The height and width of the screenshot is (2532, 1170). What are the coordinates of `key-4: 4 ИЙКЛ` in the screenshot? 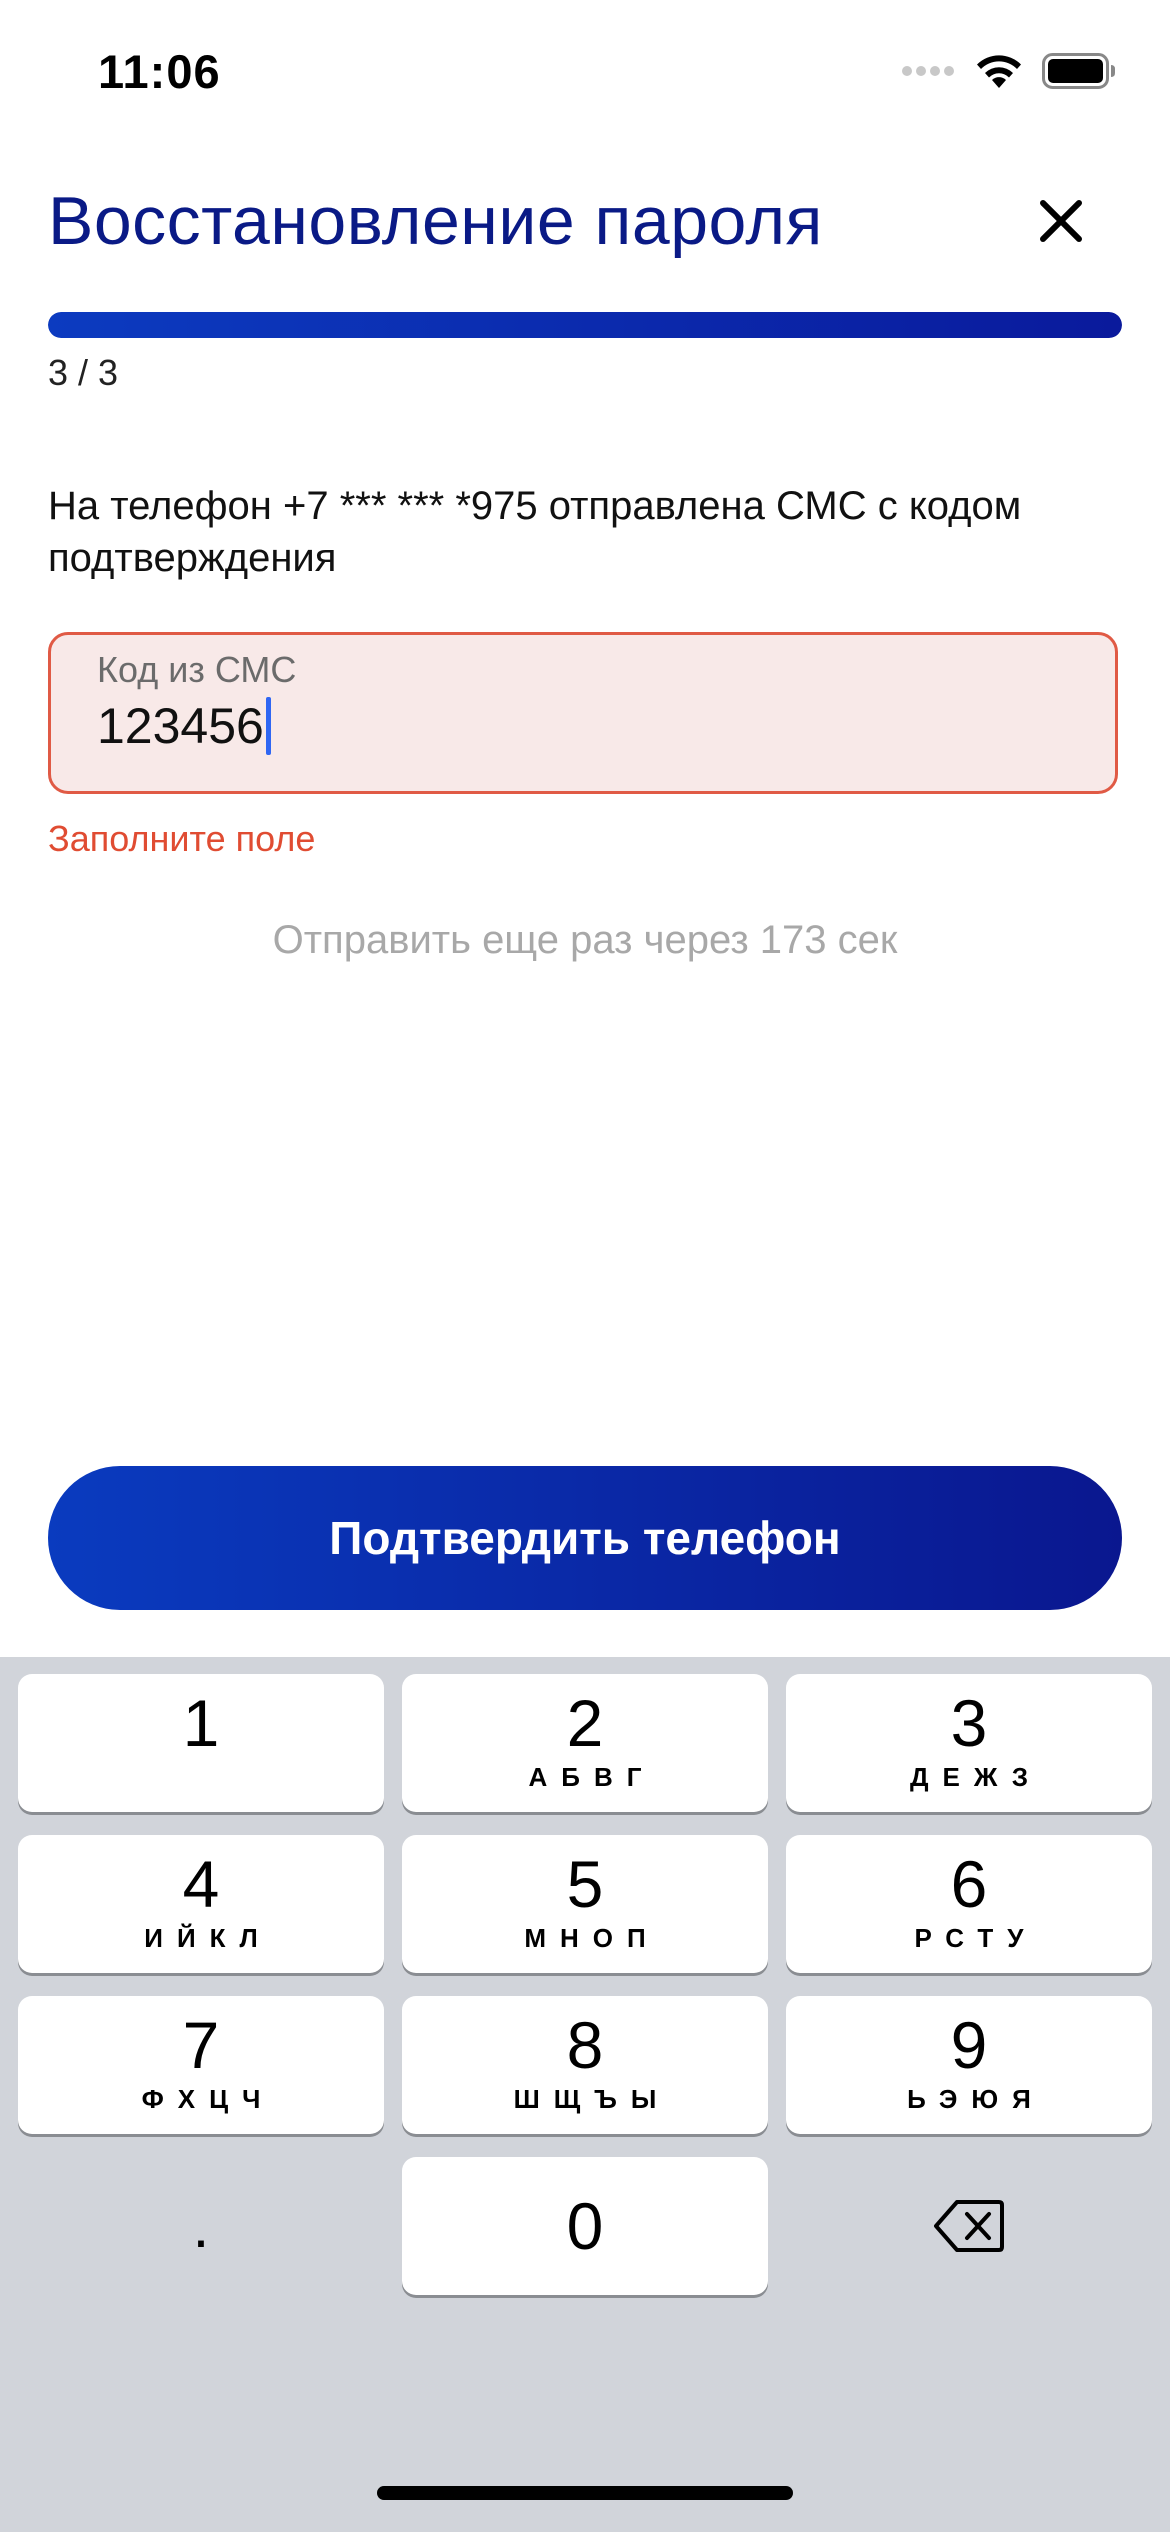 It's located at (201, 1904).